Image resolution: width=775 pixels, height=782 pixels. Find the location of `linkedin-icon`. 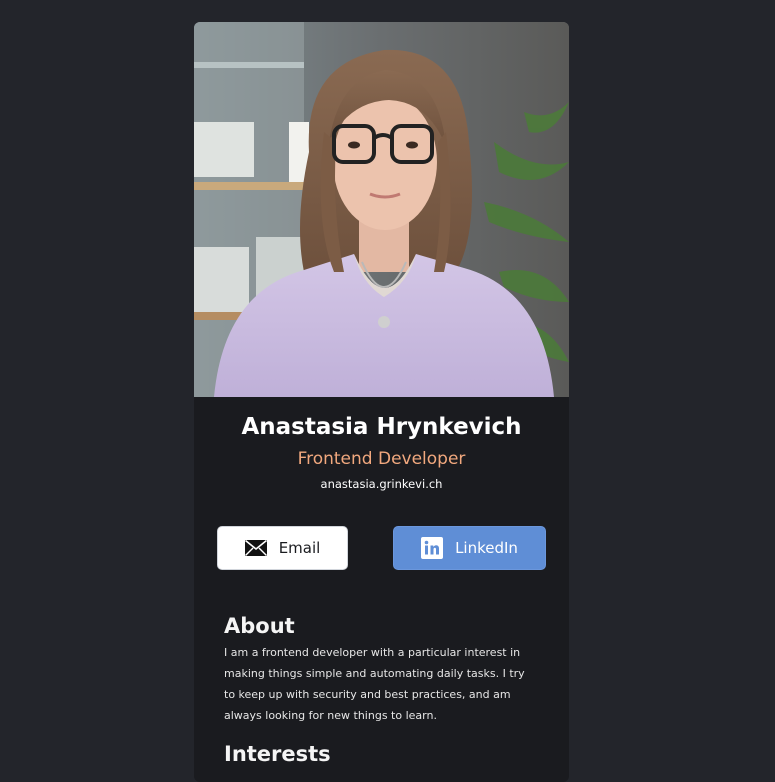

linkedin-icon is located at coordinates (432, 548).